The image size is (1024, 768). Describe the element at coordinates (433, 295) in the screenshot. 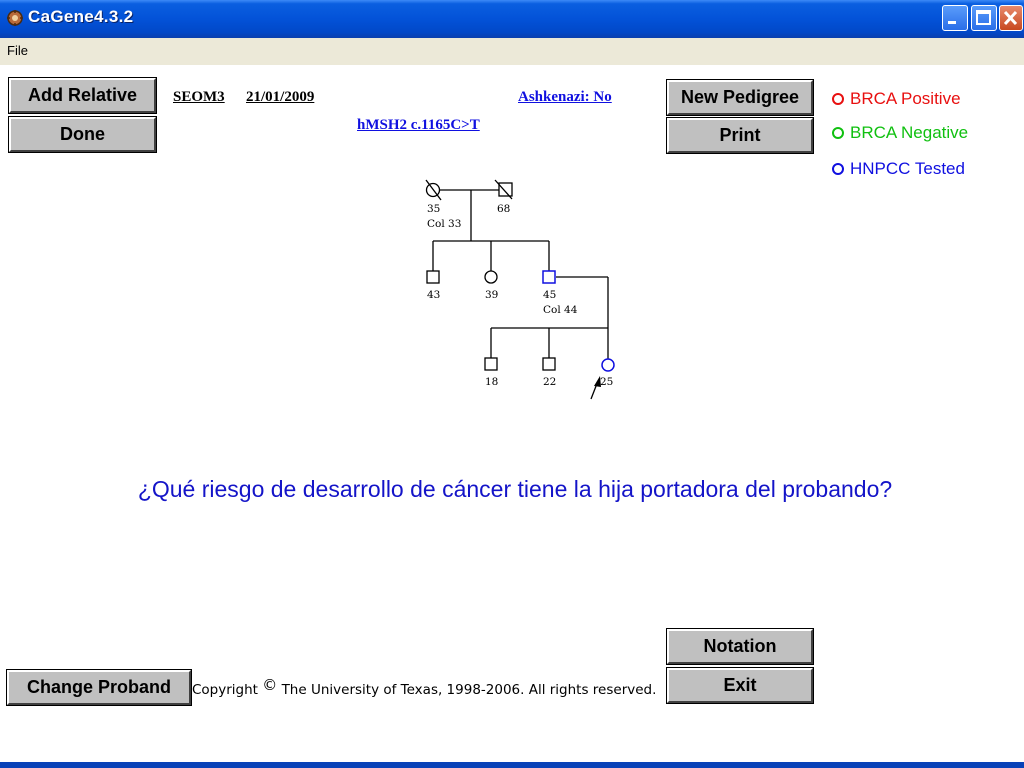

I see `child1-age: 43` at that location.